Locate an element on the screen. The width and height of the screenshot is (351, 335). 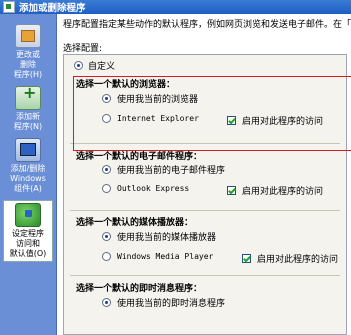
email-outlook-radio is located at coordinates (106, 188).